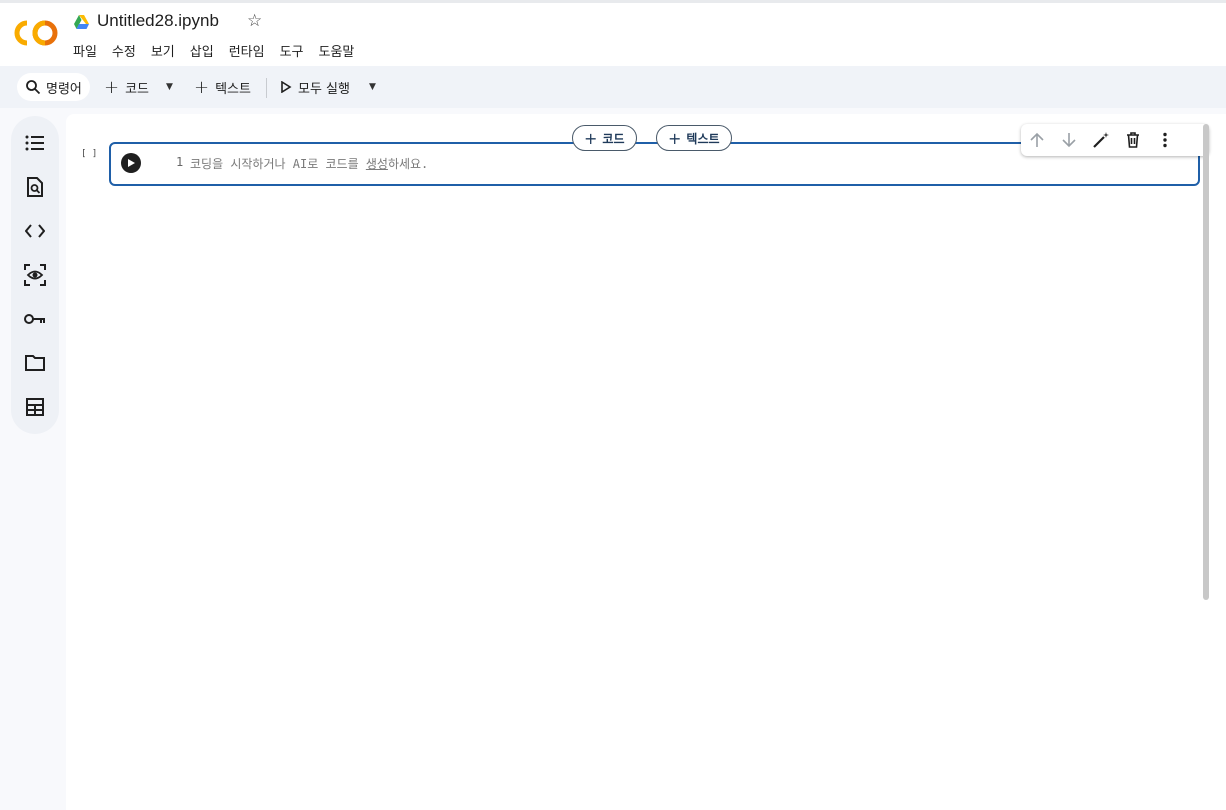 Image resolution: width=1226 pixels, height=810 pixels. What do you see at coordinates (33, 87) in the screenshot?
I see `search-icon` at bounding box center [33, 87].